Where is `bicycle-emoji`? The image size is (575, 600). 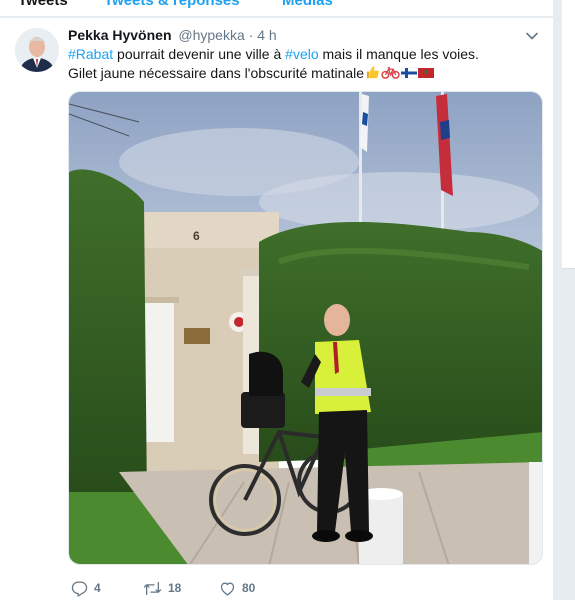 bicycle-emoji is located at coordinates (390, 73).